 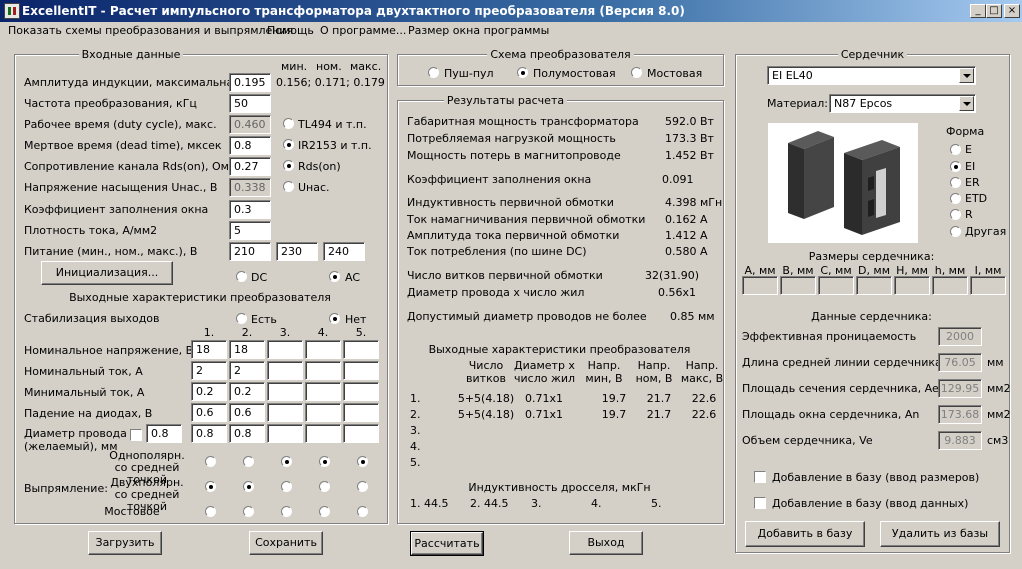 What do you see at coordinates (209, 370) in the screenshot?
I see `out-current-input-1: 2` at bounding box center [209, 370].